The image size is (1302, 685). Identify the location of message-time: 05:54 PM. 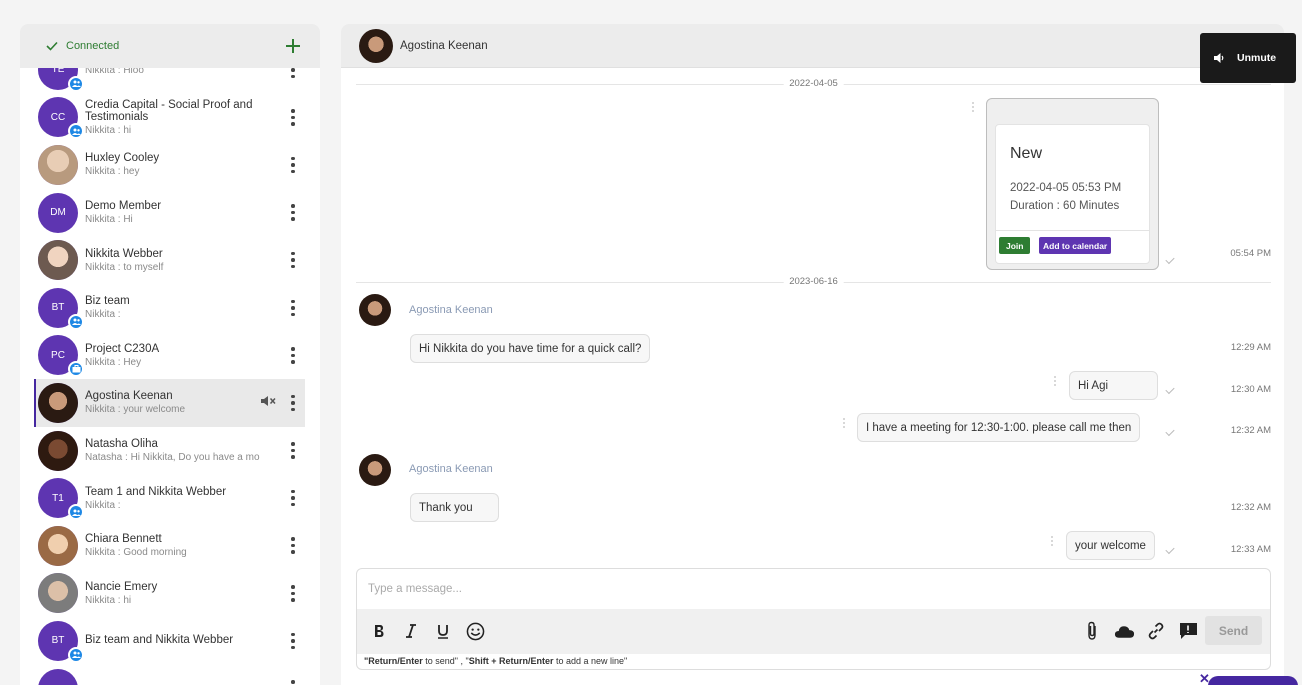
(1250, 253).